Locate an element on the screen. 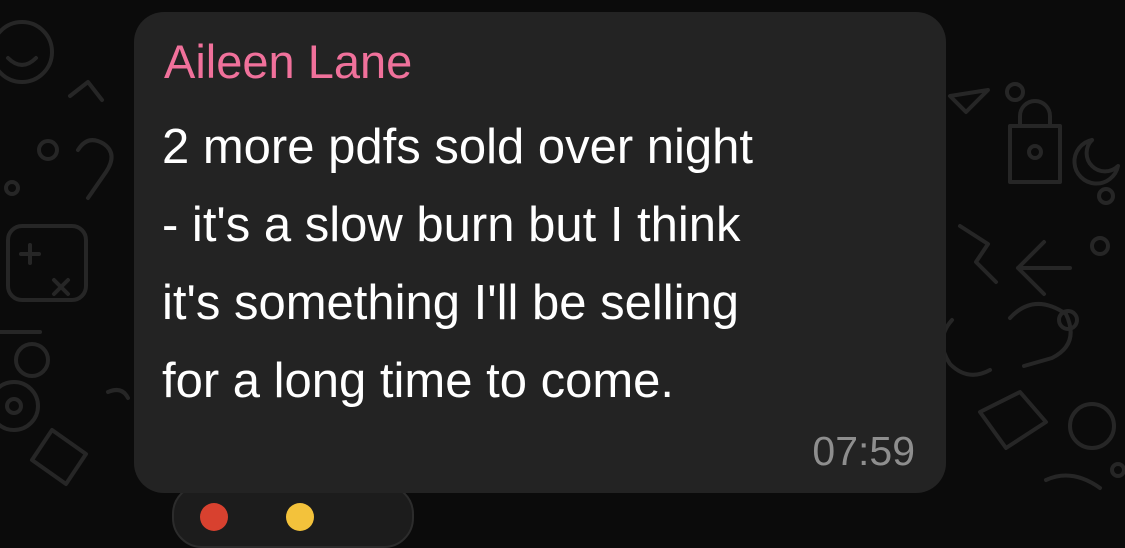 This screenshot has width=1125, height=548. message-line: - it's a slow burn but I think is located at coordinates (451, 225).